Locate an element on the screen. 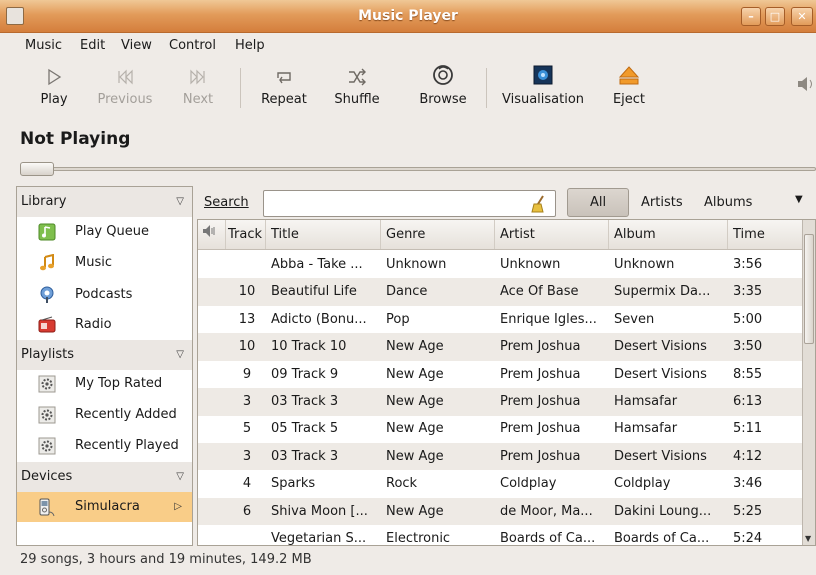 This screenshot has width=816, height=575. browse-button: Browse is located at coordinates (443, 89).